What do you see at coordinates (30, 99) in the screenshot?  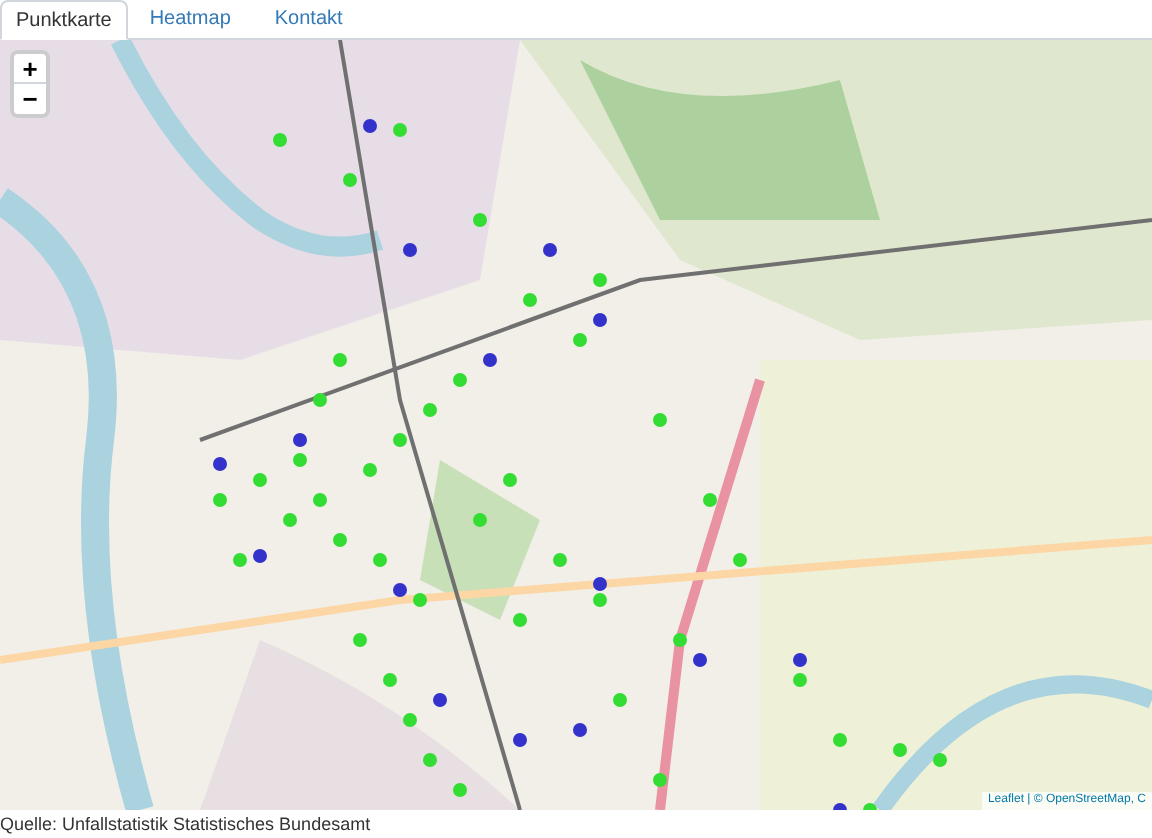 I see `zoom-out-button: −` at bounding box center [30, 99].